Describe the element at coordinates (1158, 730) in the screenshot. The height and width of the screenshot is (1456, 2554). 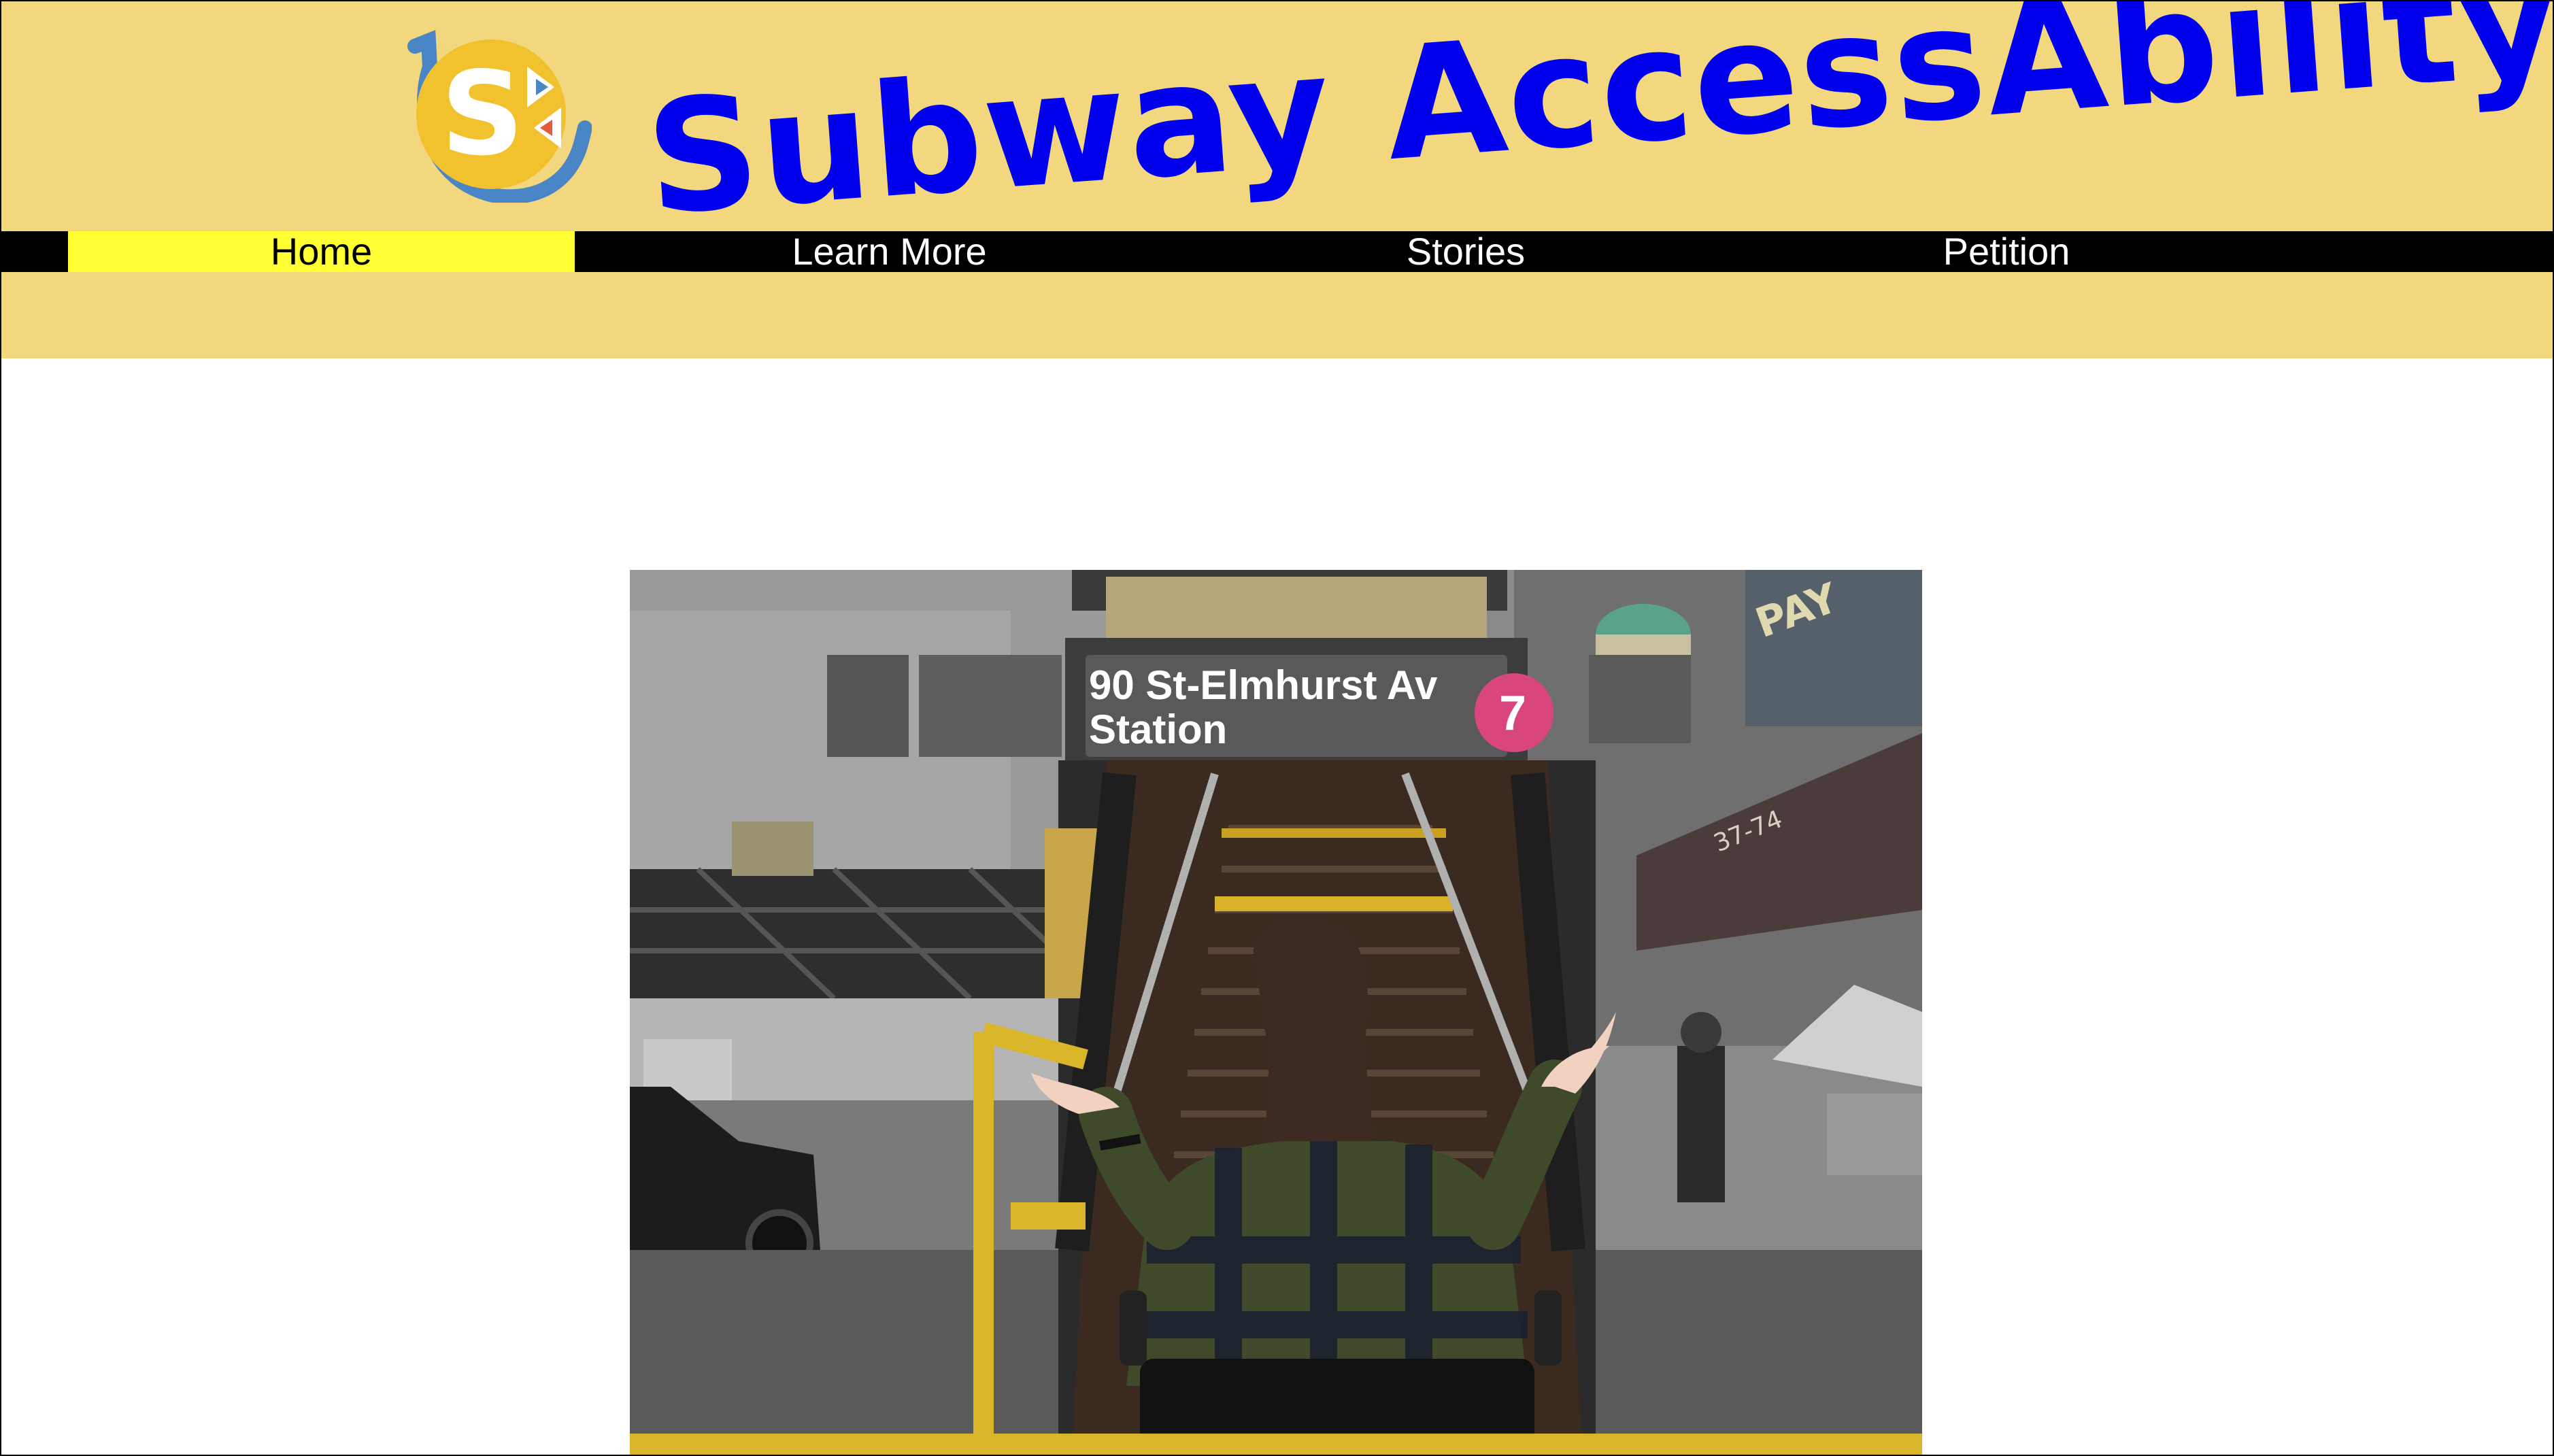
I see `station-sign-line2: Station` at that location.